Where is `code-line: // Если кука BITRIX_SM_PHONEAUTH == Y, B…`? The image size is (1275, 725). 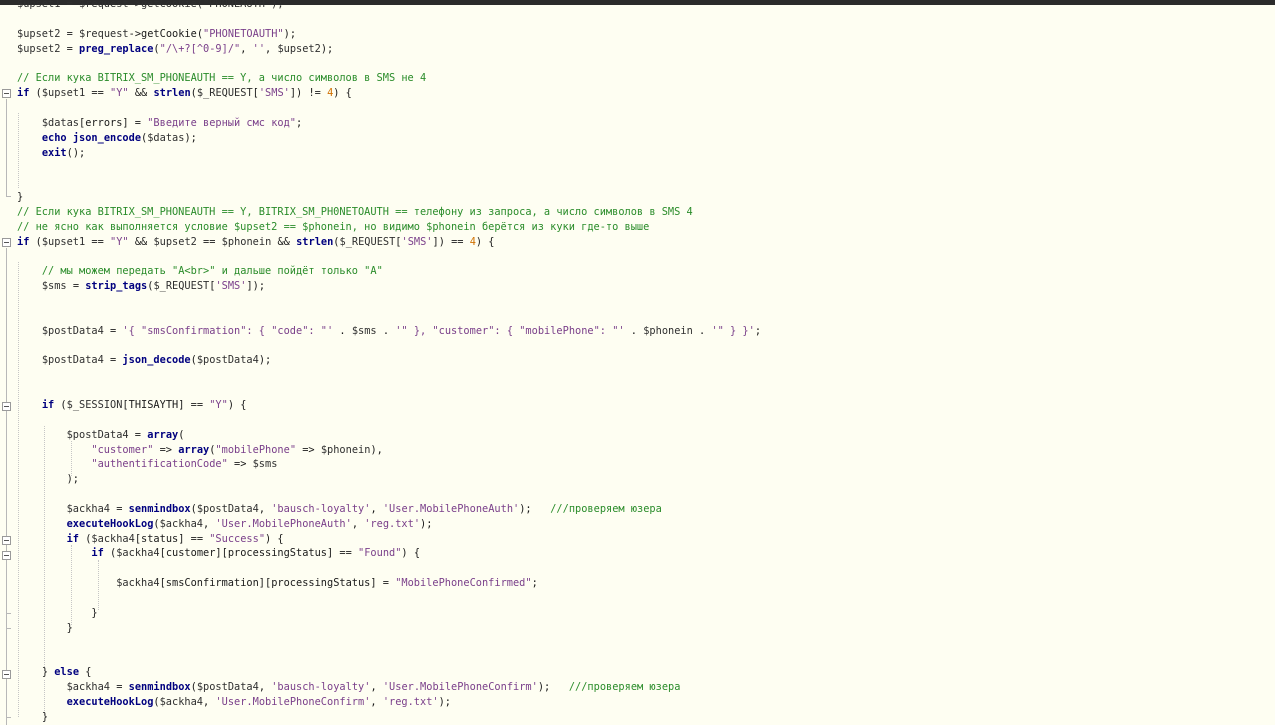
code-line: // Если кука BITRIX_SM_PHONEAUTH == Y, B… is located at coordinates (355, 212).